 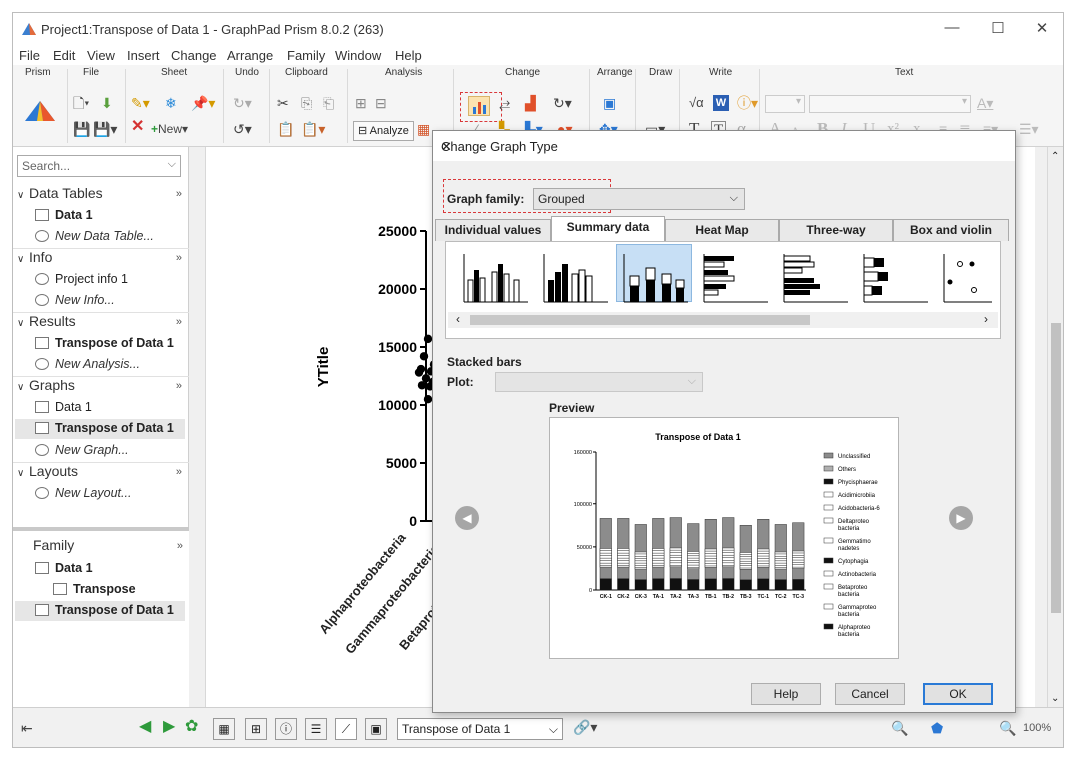 I want to click on collapse-panel-icon: ⇤, so click(x=27, y=728).